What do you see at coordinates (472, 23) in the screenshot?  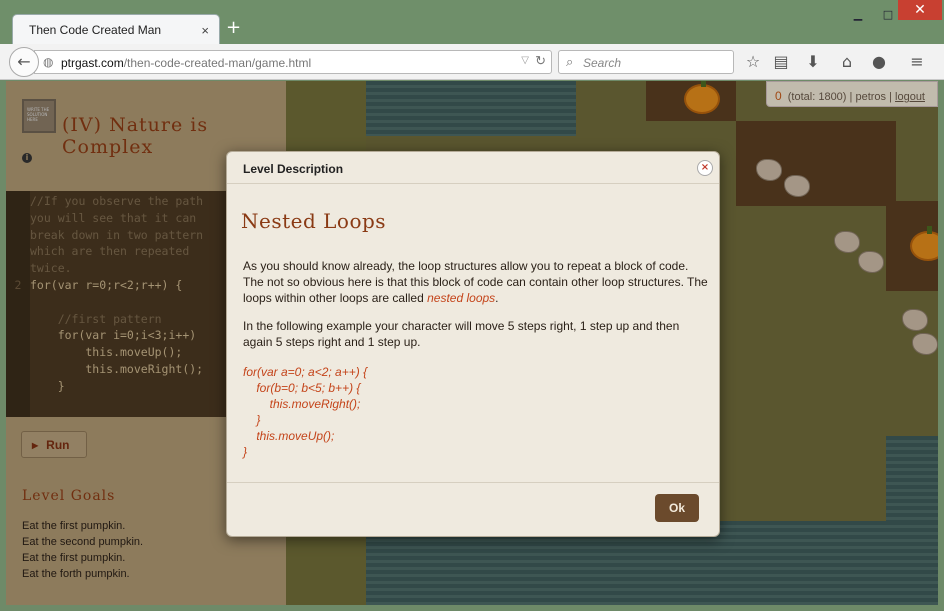 I see `browser-titlebar: Then Code Created Man × + ▁ □ ✕` at bounding box center [472, 23].